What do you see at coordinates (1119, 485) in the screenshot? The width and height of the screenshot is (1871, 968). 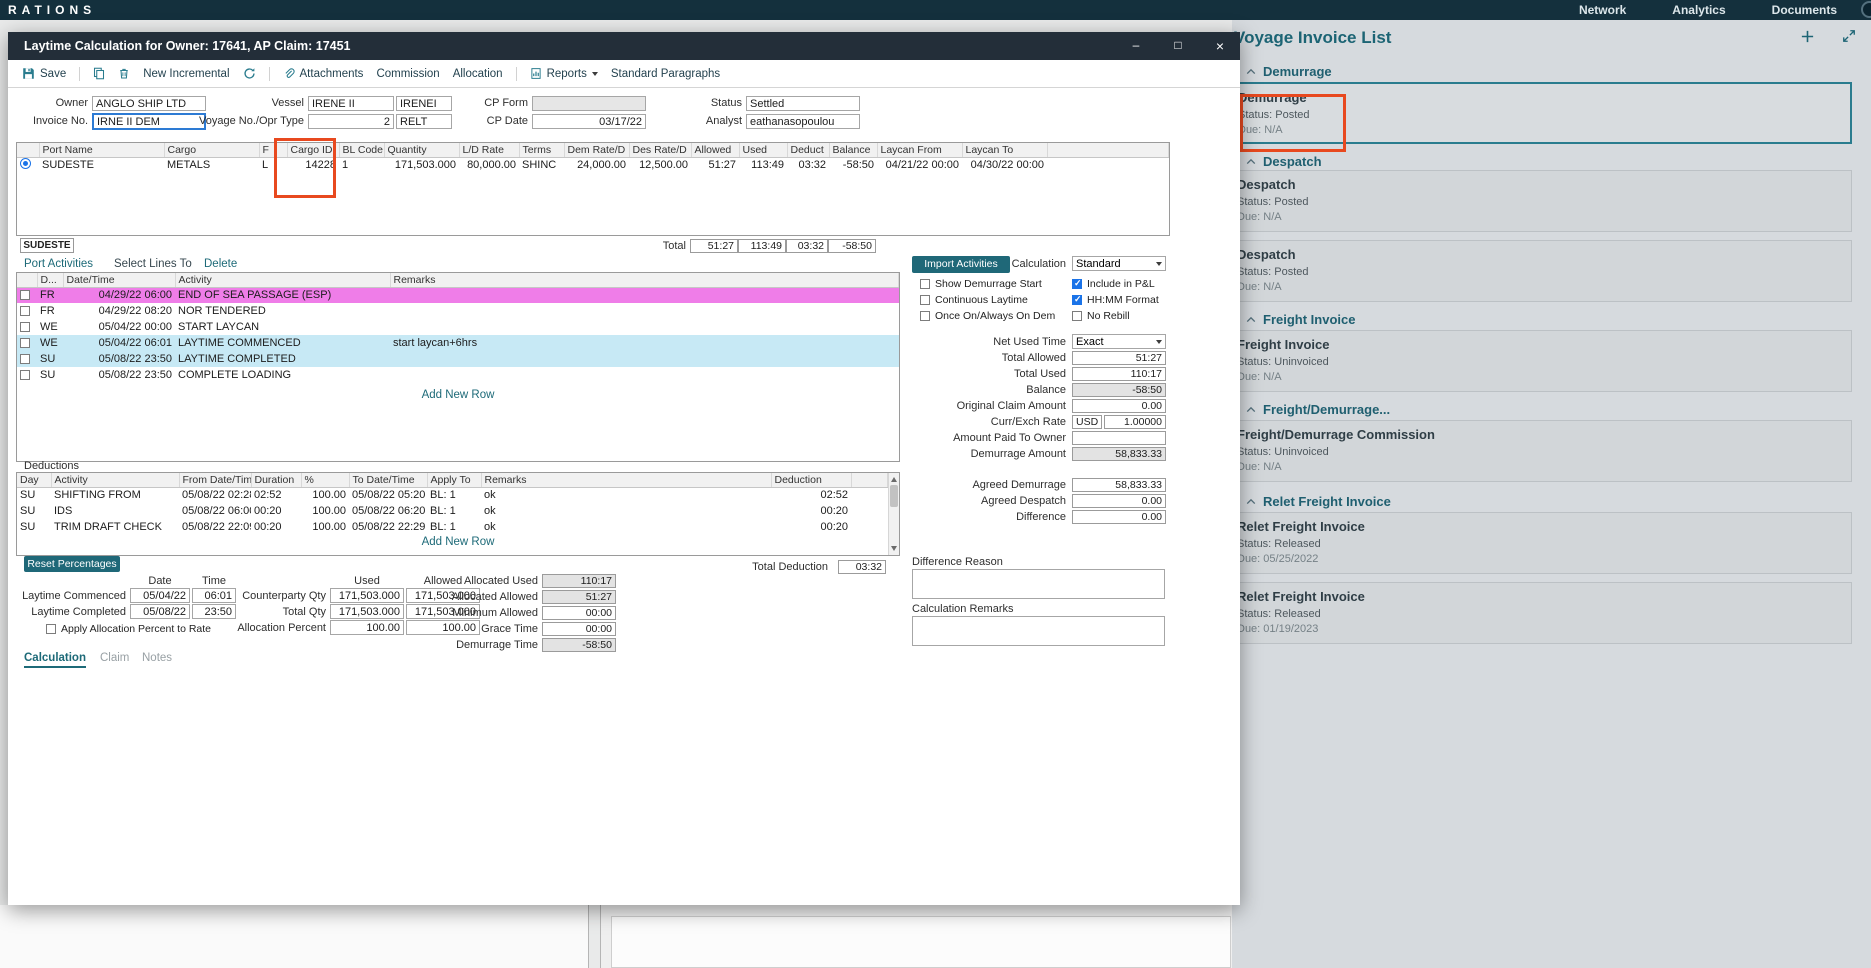 I see `agreed-demurrage-field: 58,833.33` at bounding box center [1119, 485].